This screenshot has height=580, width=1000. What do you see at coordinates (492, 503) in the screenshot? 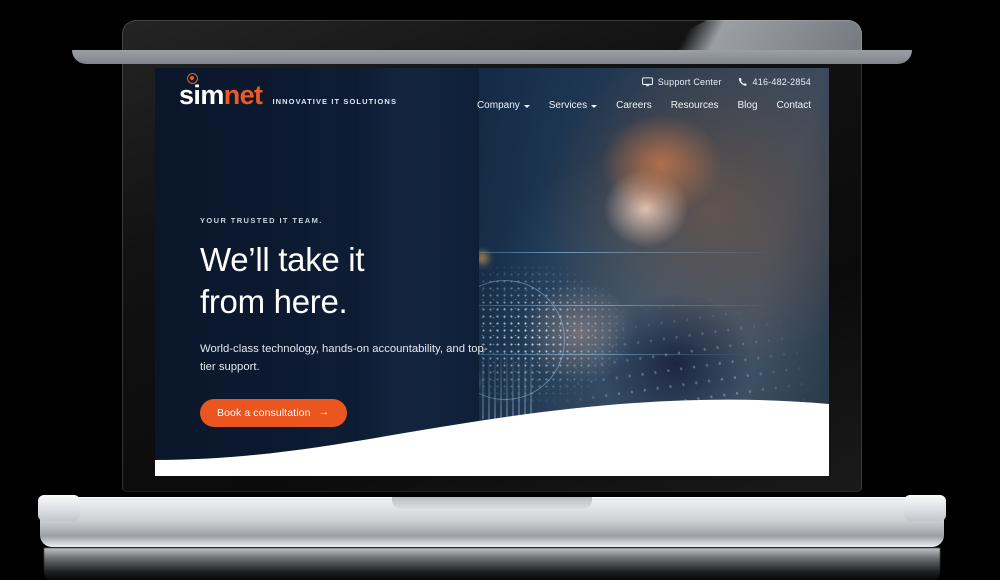
I see `base-notch` at bounding box center [492, 503].